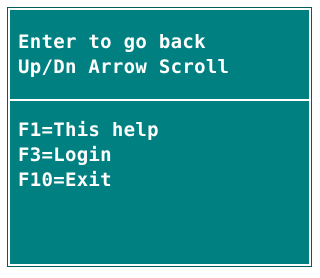  What do you see at coordinates (112, 42) in the screenshot?
I see `instruction-enter-back: Enter to go back` at bounding box center [112, 42].